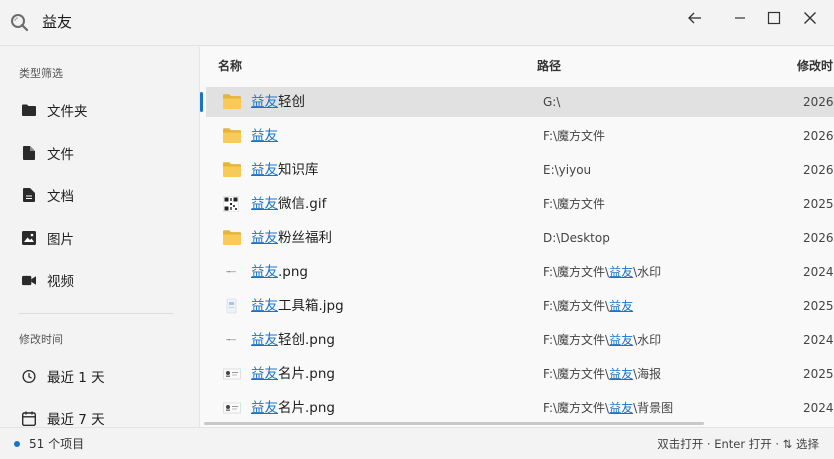 This screenshot has height=459, width=834. What do you see at coordinates (232, 340) in the screenshot?
I see `png-thumb-icon` at bounding box center [232, 340].